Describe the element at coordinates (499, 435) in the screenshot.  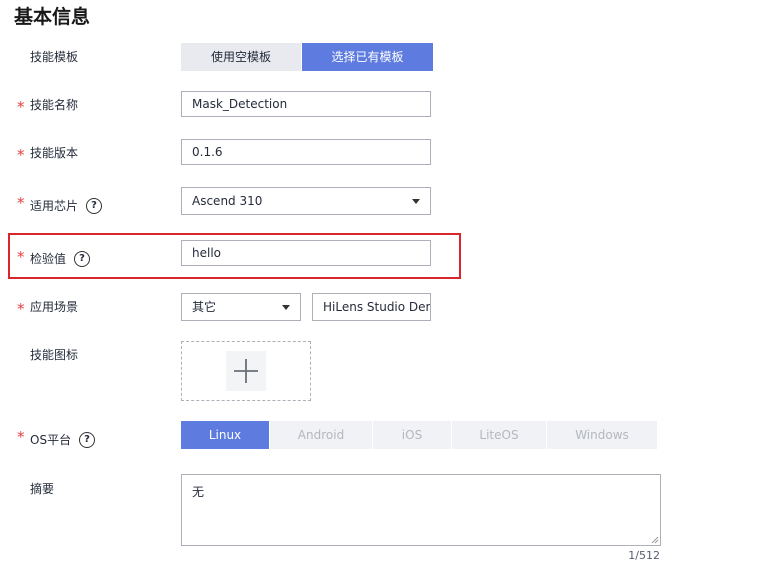
I see `os-option-liteos: LiteOS` at that location.